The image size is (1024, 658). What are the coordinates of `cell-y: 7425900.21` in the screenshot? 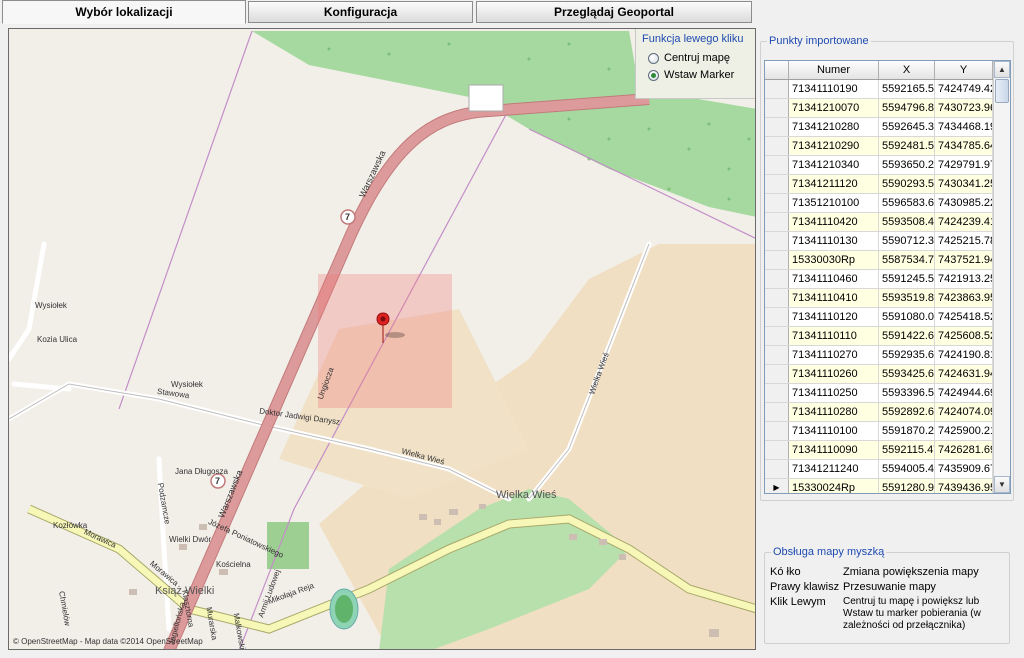 It's located at (964, 431).